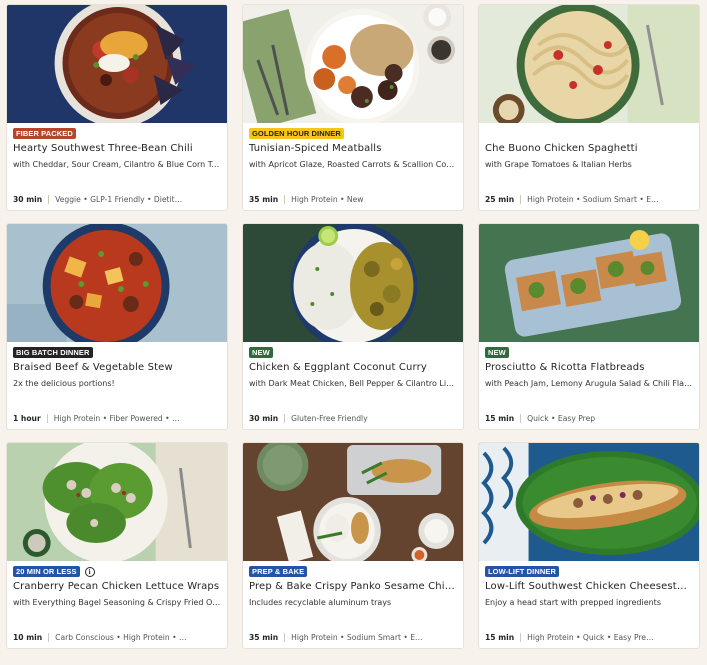 This screenshot has height=665, width=707. I want to click on cook-time: 1 hour, so click(27, 418).